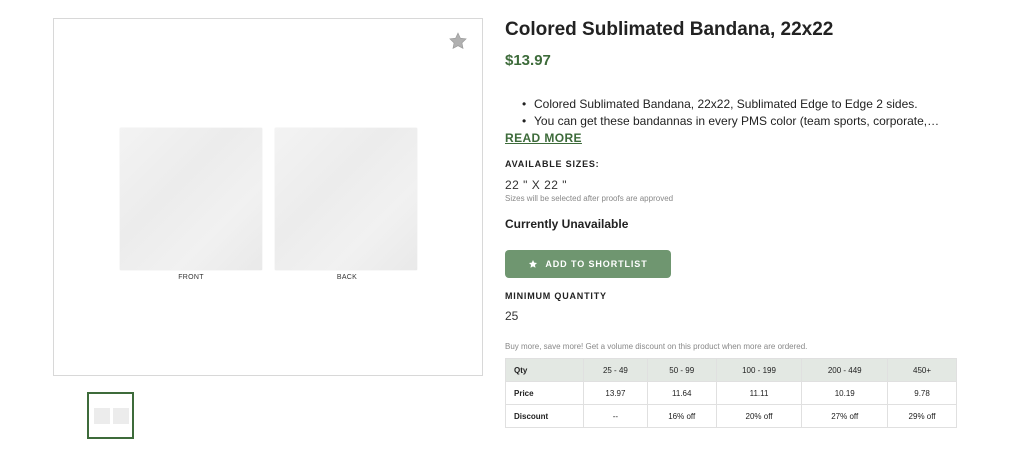 This screenshot has width=1024, height=452. I want to click on read-more-link: READ MORE, so click(543, 138).